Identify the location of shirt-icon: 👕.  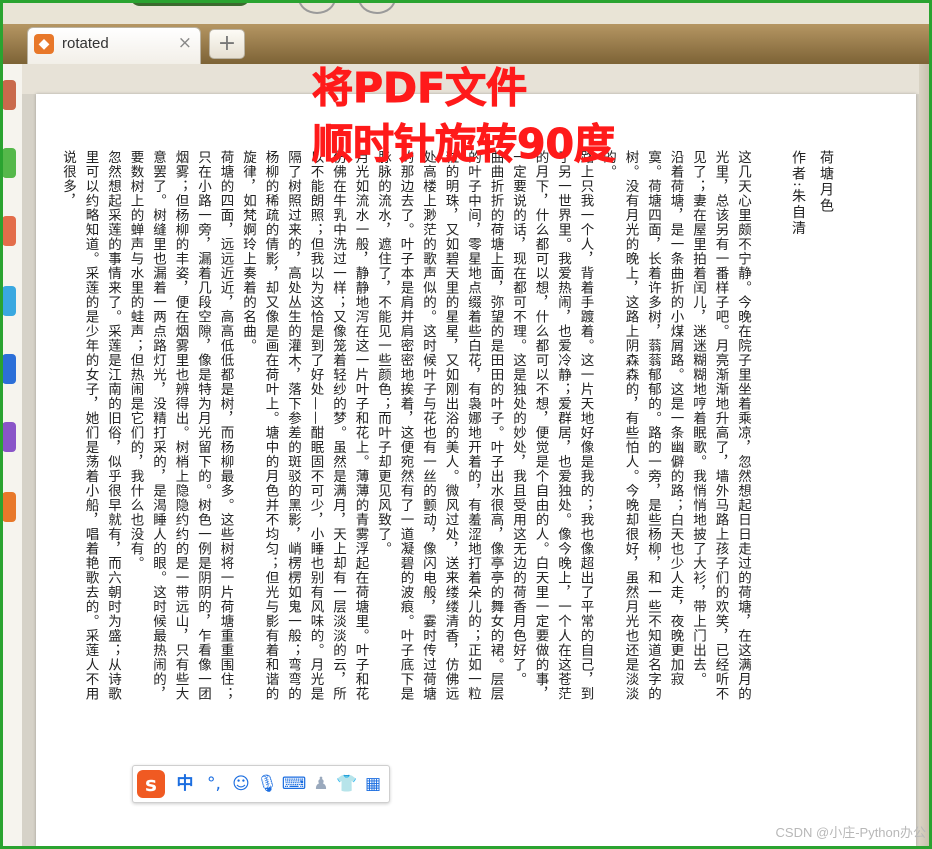
(347, 784).